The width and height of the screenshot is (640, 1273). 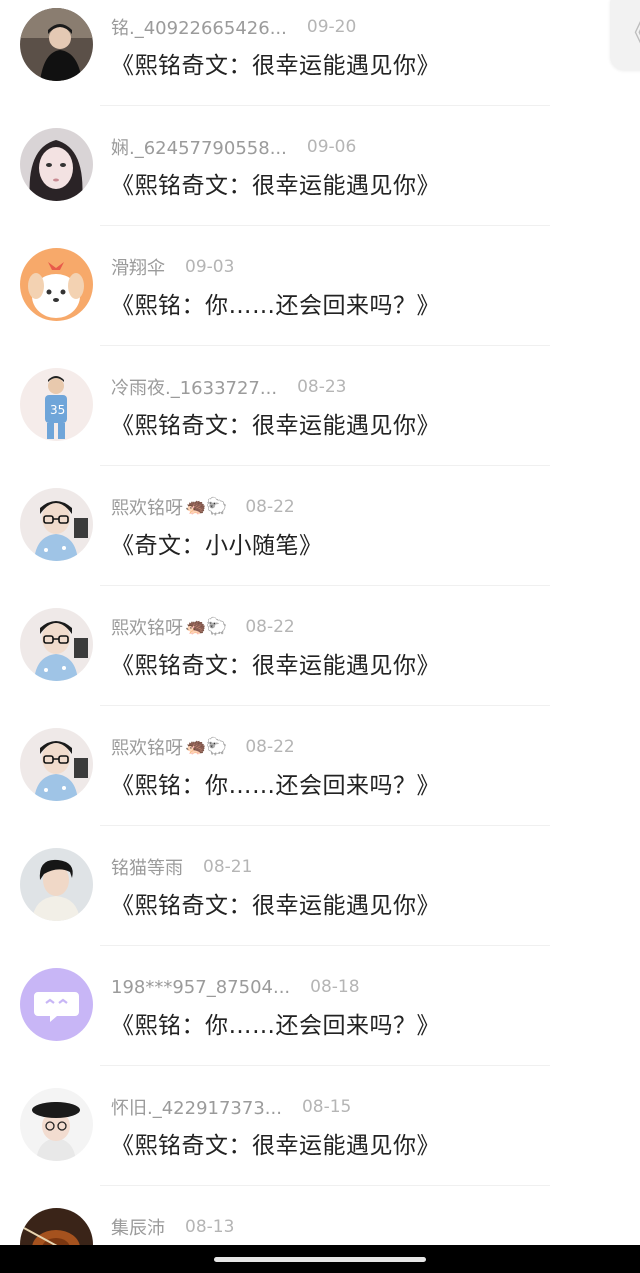 What do you see at coordinates (172, 1227) in the screenshot?
I see `comment-meta: 集辰沛 08-13` at bounding box center [172, 1227].